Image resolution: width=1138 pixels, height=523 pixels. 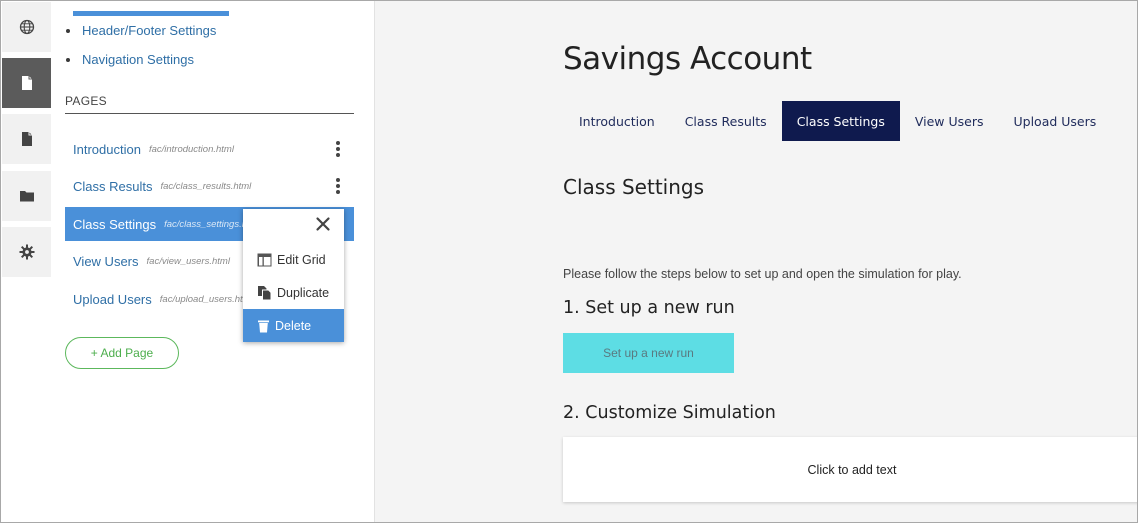 I want to click on document-icon, so click(x=26, y=139).